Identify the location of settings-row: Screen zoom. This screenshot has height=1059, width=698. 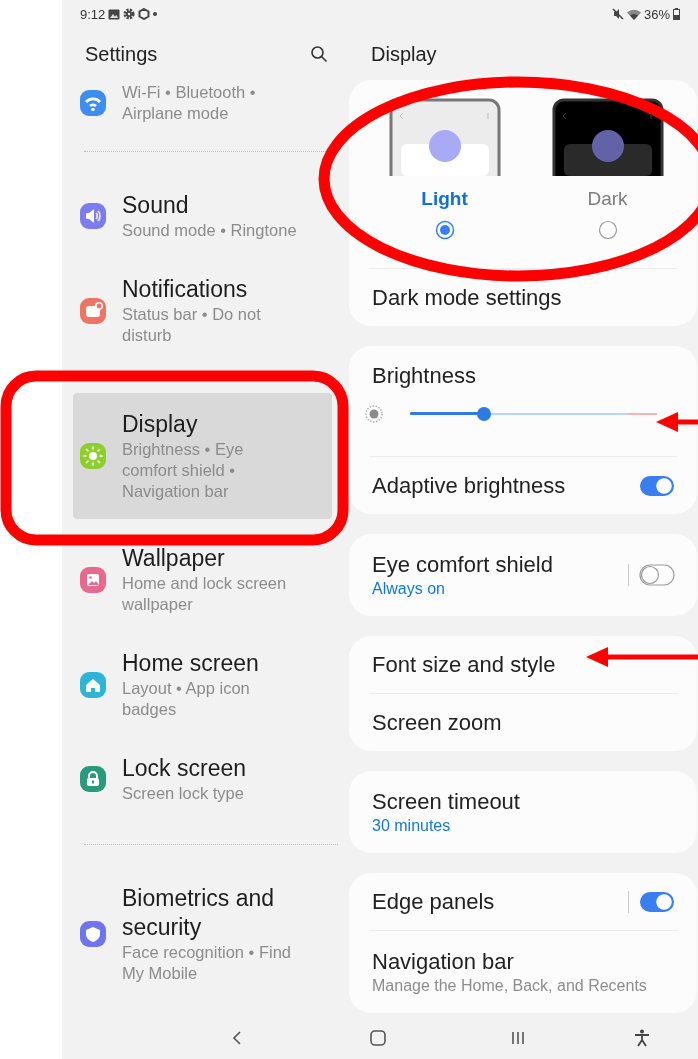
(523, 722).